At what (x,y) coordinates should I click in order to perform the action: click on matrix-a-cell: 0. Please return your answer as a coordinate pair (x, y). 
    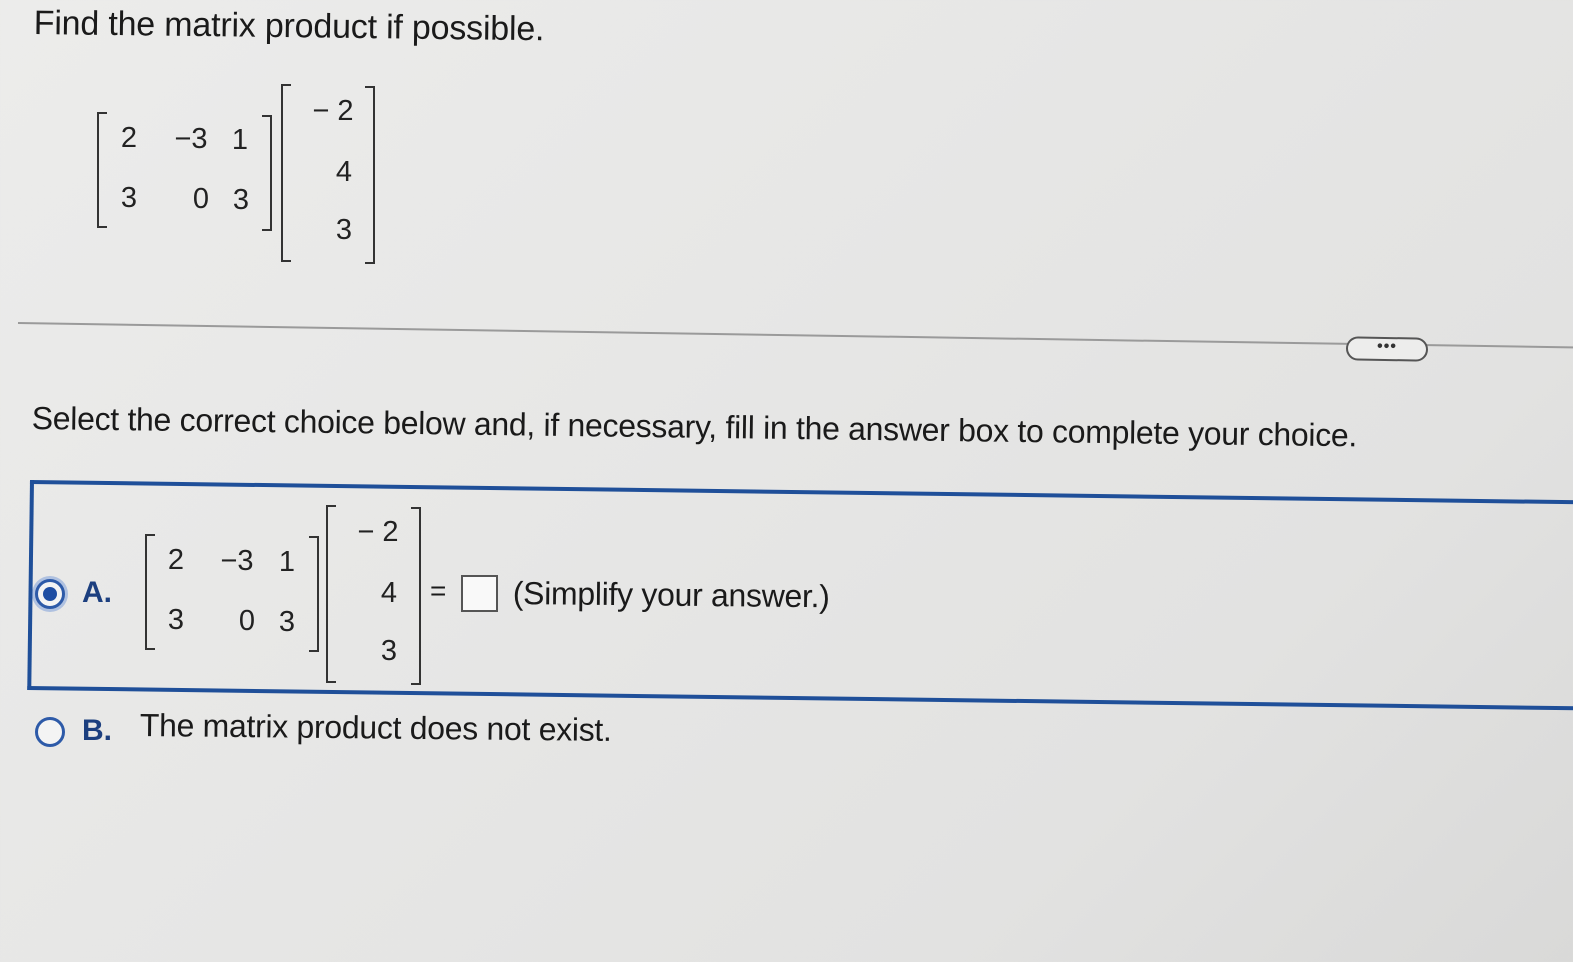
    Looking at the image, I should click on (201, 199).